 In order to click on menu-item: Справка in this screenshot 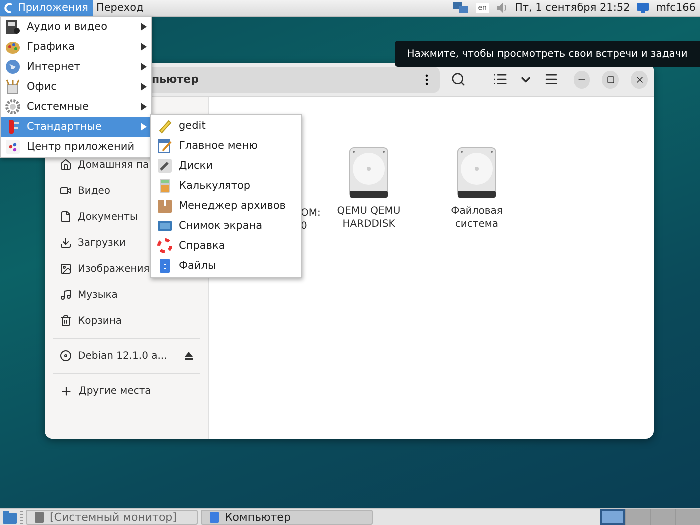, I will do `click(226, 246)`.